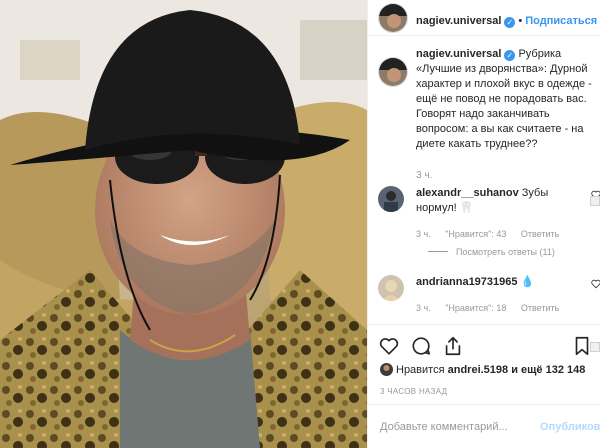  What do you see at coordinates (420, 370) in the screenshot?
I see `likes-prefix: Нравится` at bounding box center [420, 370].